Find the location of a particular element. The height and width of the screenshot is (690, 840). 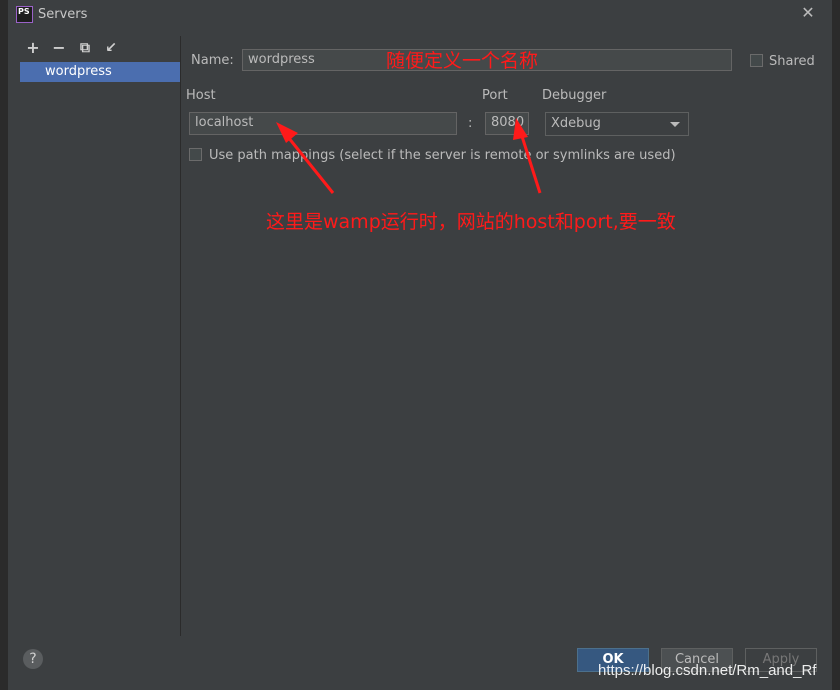

path-mappings-checkbox is located at coordinates (195, 154).